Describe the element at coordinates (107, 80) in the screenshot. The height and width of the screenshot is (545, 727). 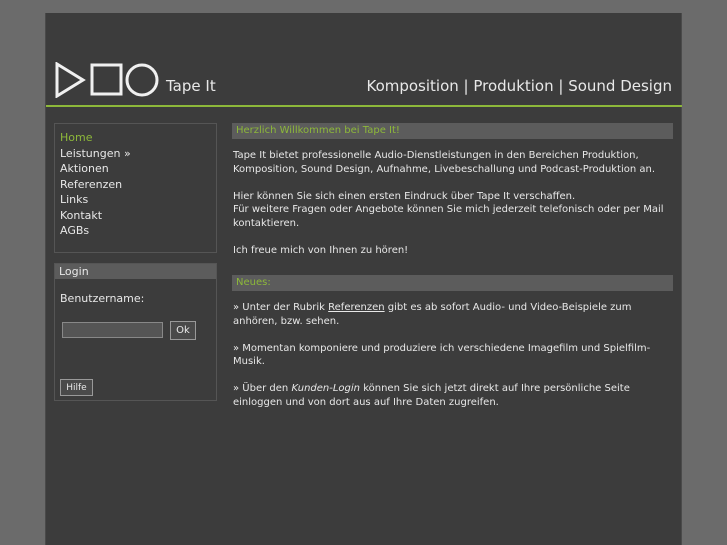
I see `play-square-circle-logo` at that location.